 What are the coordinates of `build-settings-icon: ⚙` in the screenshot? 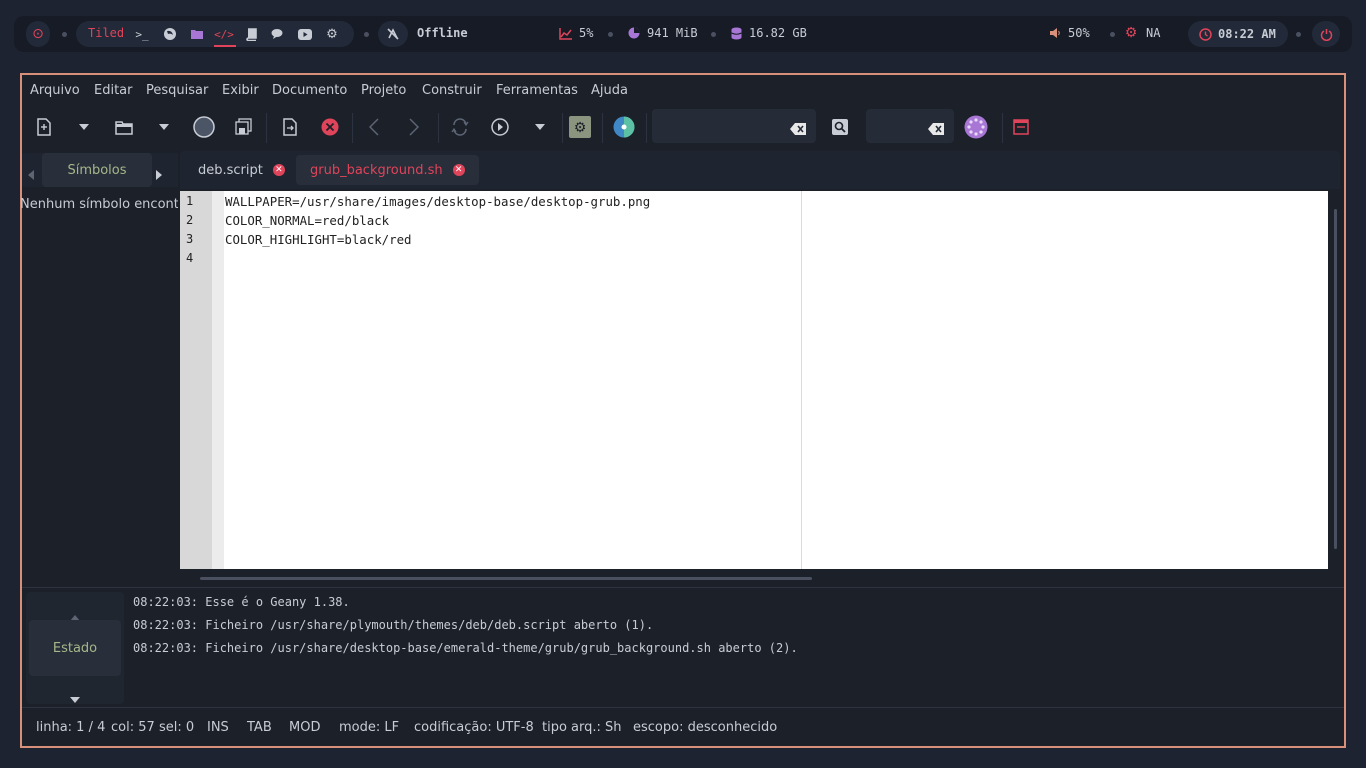 It's located at (580, 127).